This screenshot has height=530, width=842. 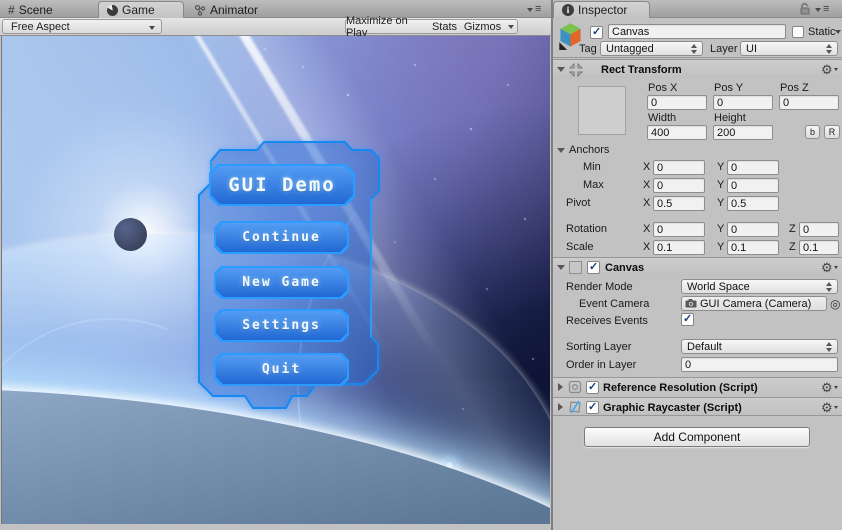 I want to click on tag-label: Tag, so click(x=588, y=49).